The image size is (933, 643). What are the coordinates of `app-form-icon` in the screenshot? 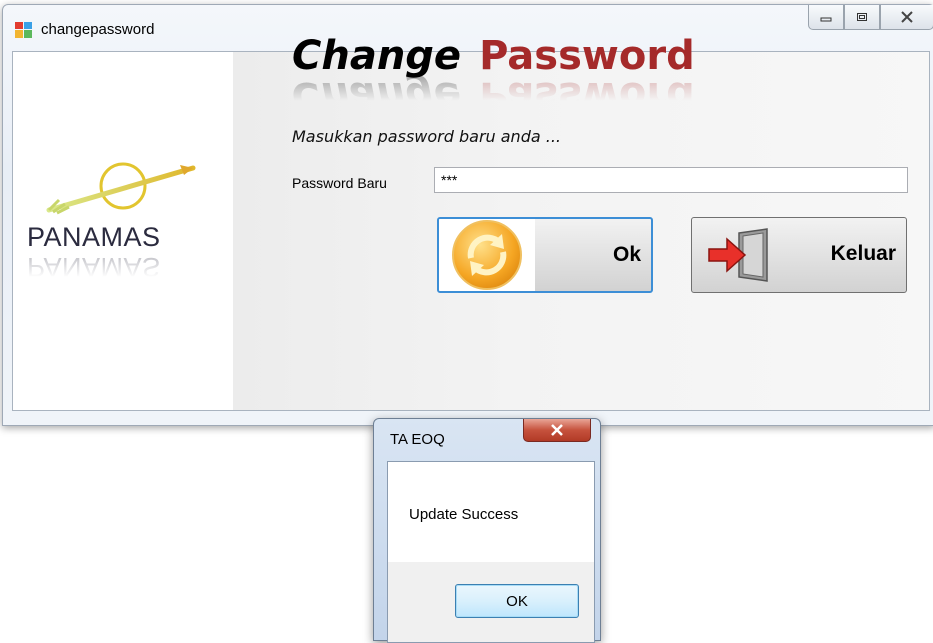 It's located at (23, 30).